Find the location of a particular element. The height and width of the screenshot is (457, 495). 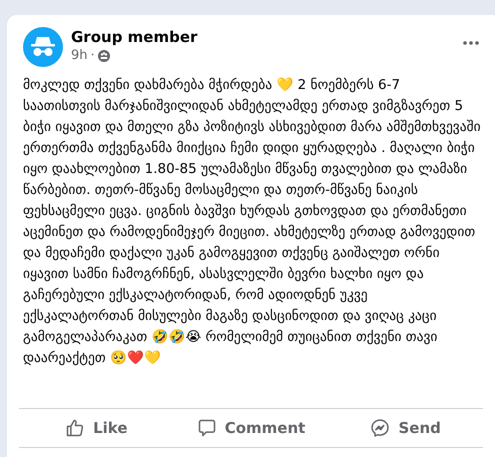

thumbs-up-icon is located at coordinates (75, 428).